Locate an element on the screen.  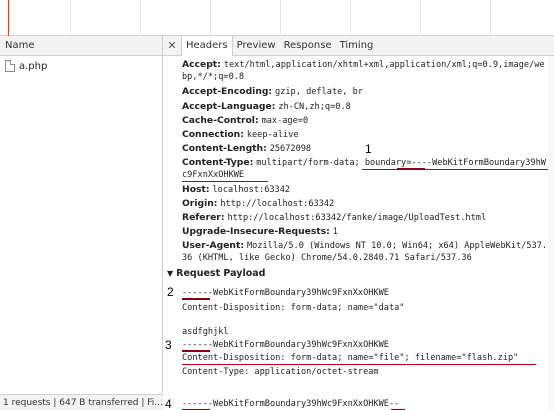
detail-tabbar: ✕ Headers Preview Response Timing is located at coordinates (358, 46).